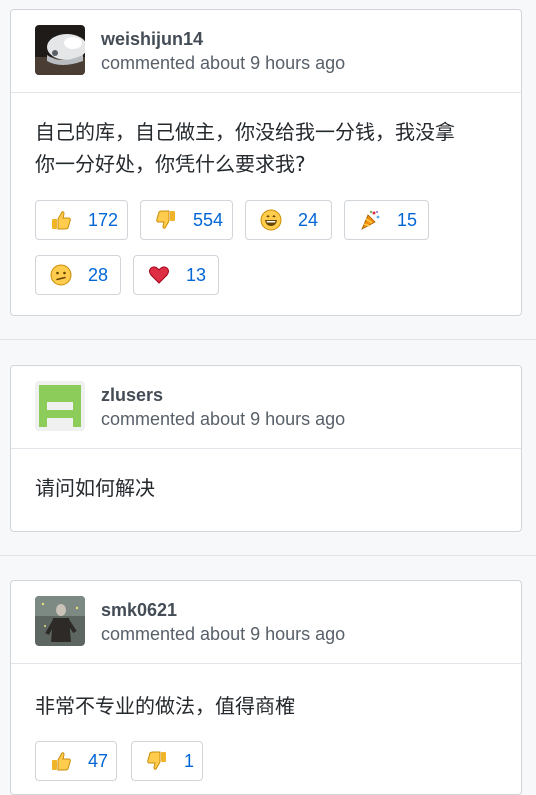 The height and width of the screenshot is (795, 536). I want to click on reaction-thumbs-down-button: 554, so click(186, 220).